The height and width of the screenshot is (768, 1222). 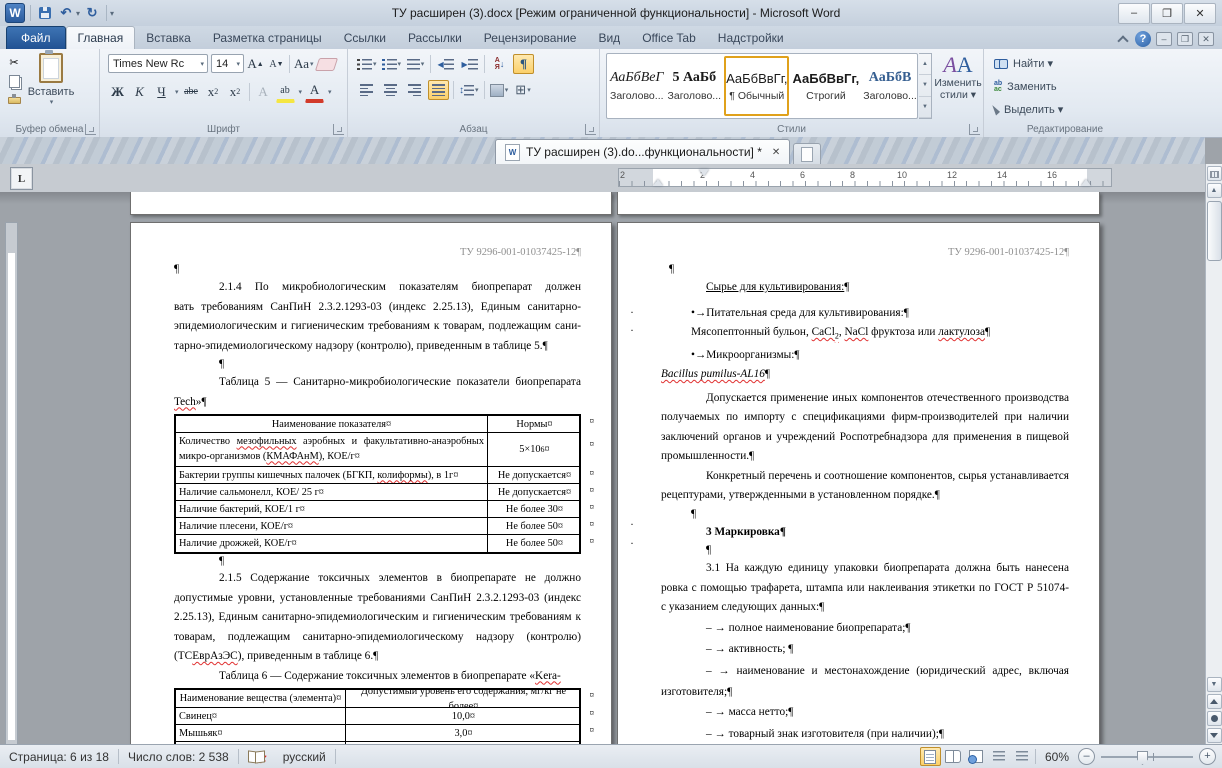 What do you see at coordinates (304, 756) in the screenshot?
I see `language-indicator: русский` at bounding box center [304, 756].